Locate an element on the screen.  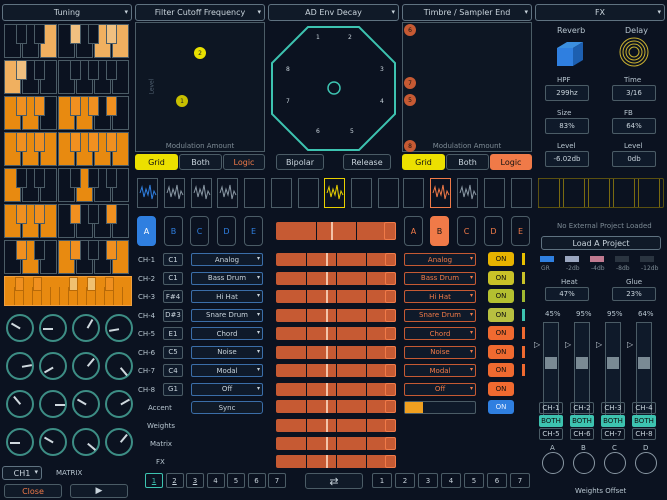
tuning-dropdown: Tuning ▾ is located at coordinates (67, 12).